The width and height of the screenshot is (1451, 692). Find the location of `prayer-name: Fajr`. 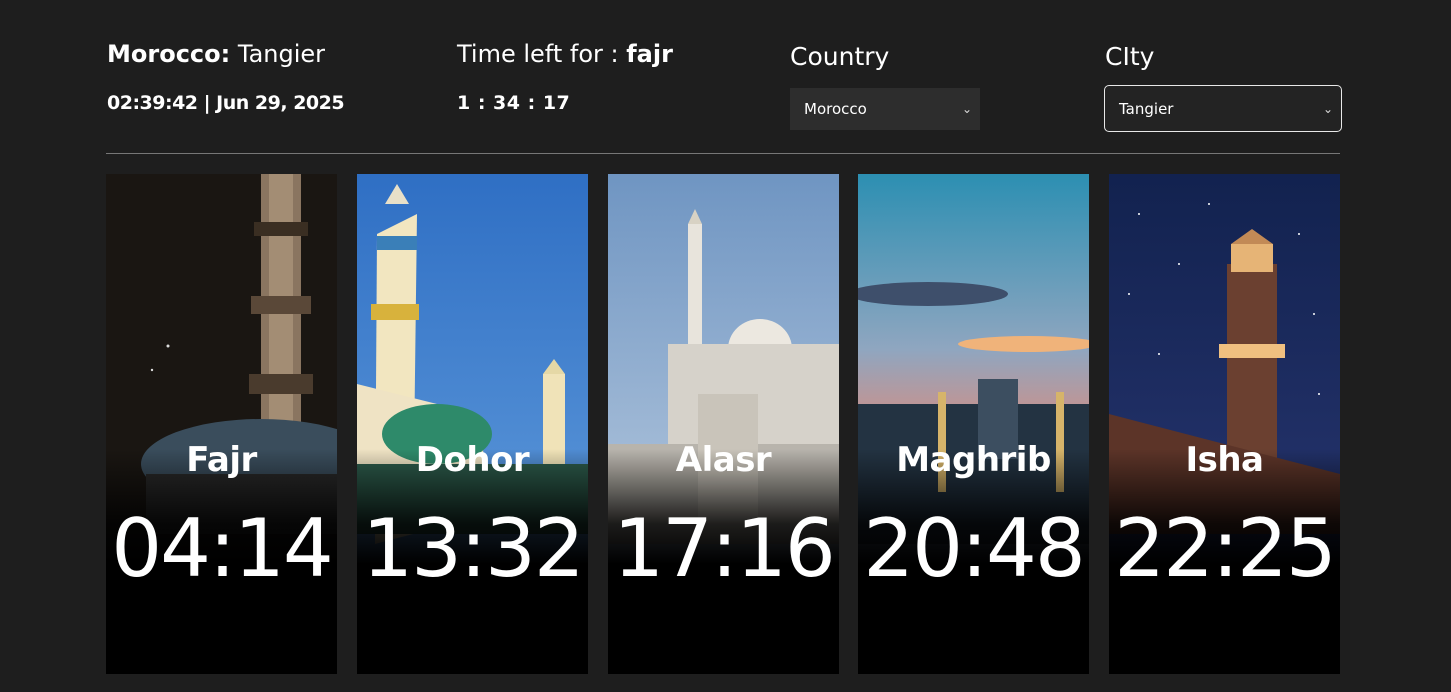

prayer-name: Fajr is located at coordinates (221, 460).